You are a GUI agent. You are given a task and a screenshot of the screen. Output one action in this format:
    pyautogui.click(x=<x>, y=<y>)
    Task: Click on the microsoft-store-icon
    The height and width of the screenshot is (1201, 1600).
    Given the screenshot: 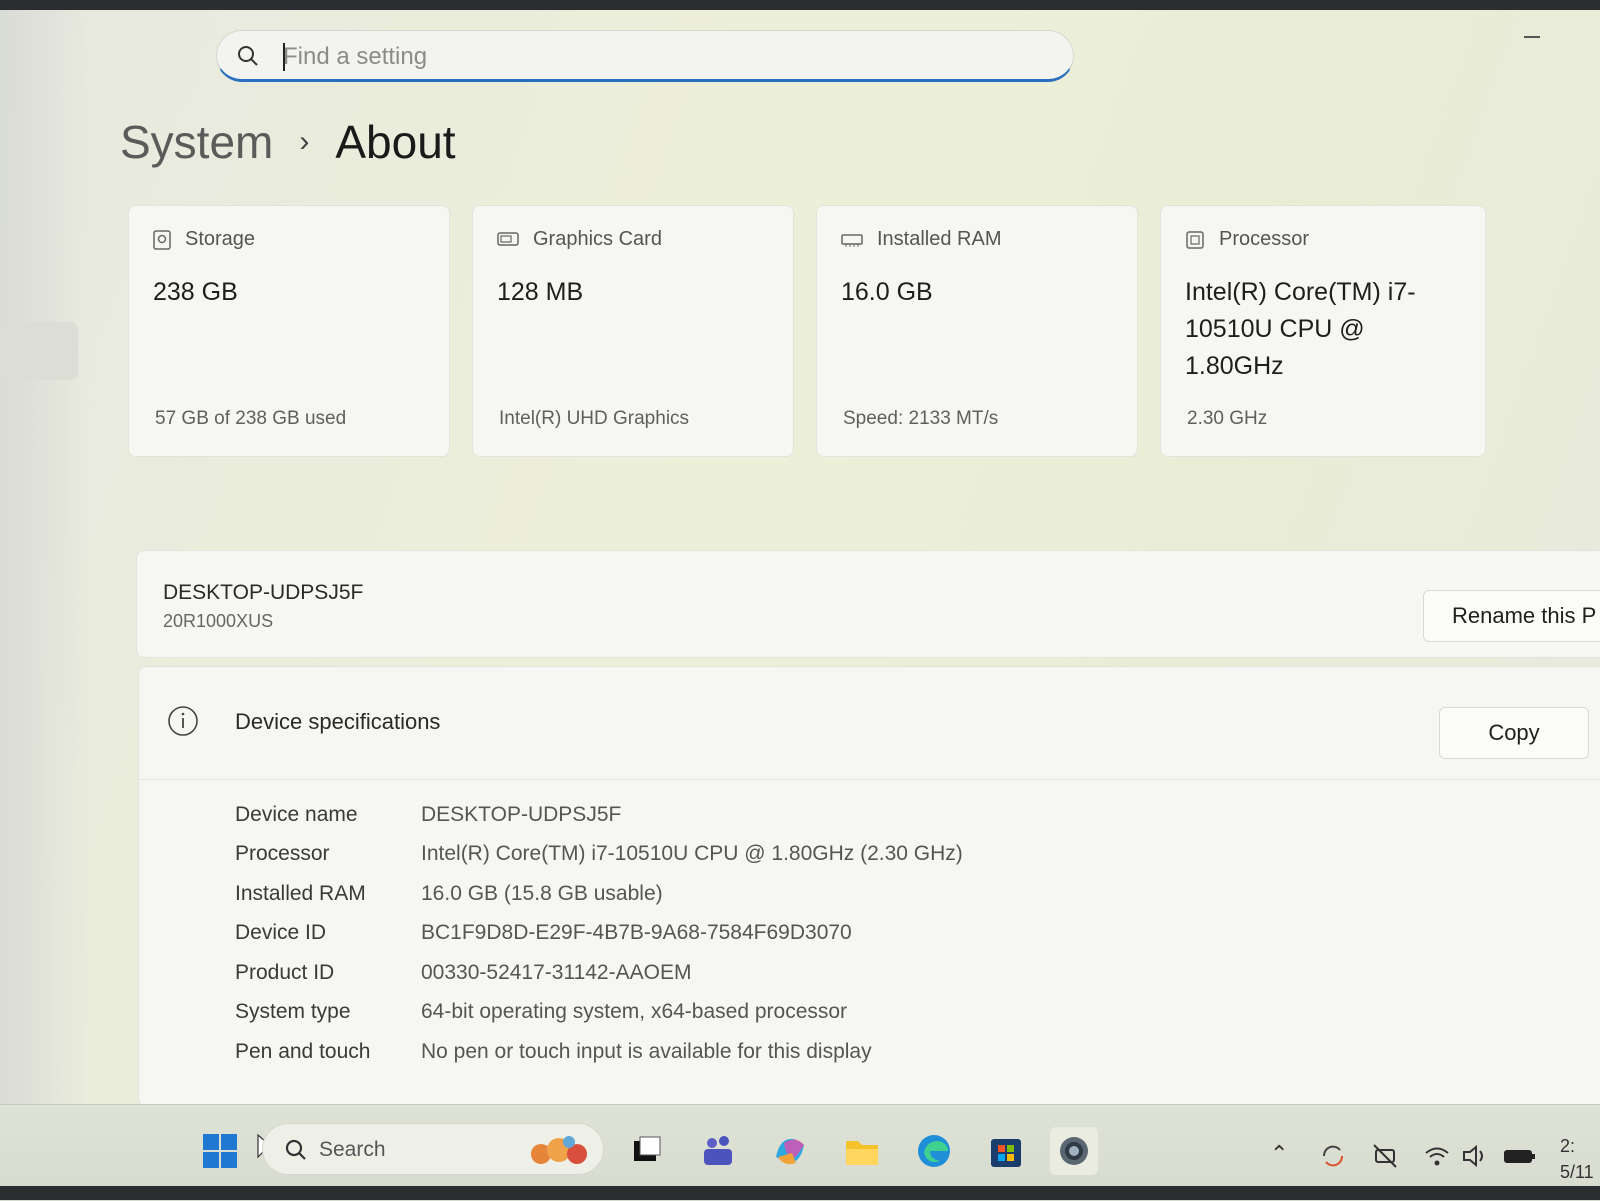 What is the action you would take?
    pyautogui.click(x=1006, y=1151)
    